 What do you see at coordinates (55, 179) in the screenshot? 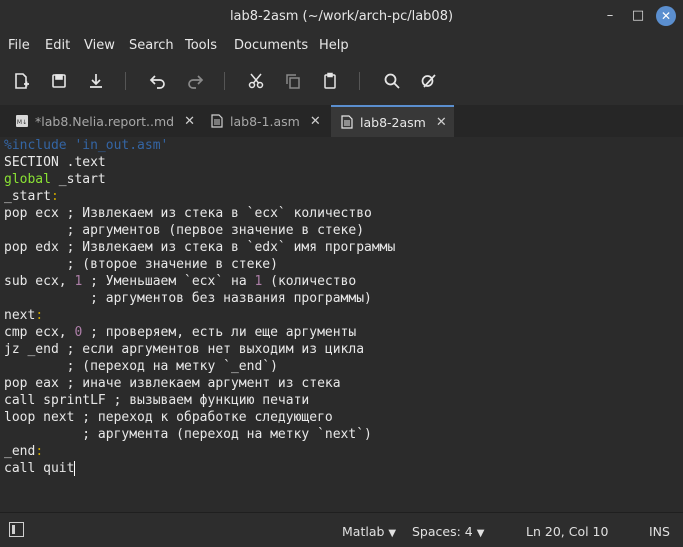
I see `code-line: global _start` at bounding box center [55, 179].